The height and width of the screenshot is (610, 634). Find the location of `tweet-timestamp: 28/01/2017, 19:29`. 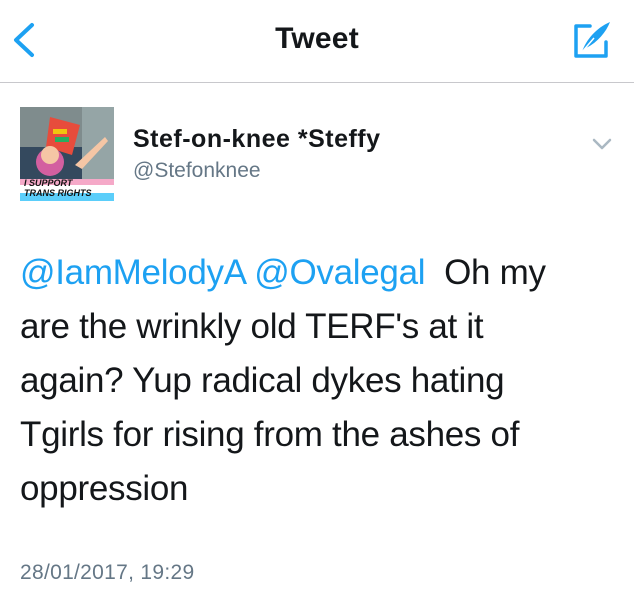

tweet-timestamp: 28/01/2017, 19:29 is located at coordinates (107, 572).